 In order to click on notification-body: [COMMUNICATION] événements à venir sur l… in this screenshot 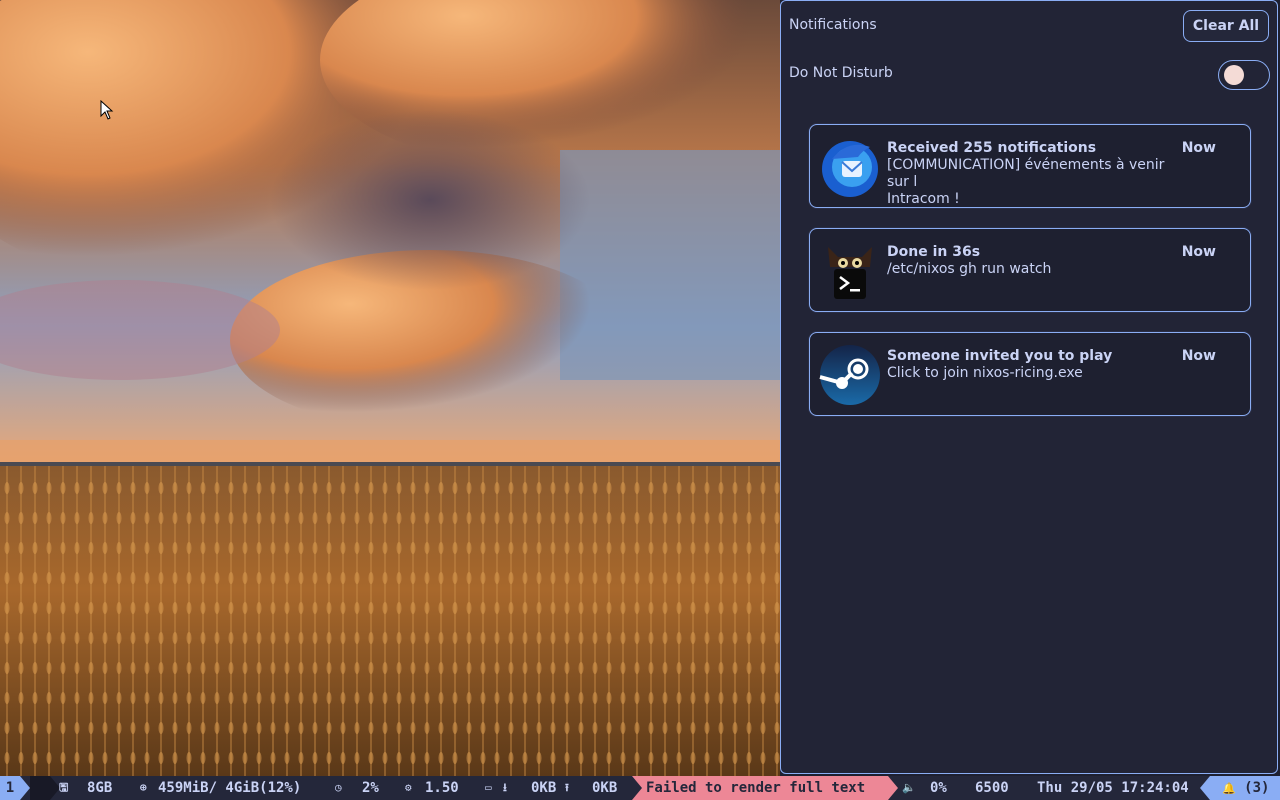, I will do `click(1026, 182)`.